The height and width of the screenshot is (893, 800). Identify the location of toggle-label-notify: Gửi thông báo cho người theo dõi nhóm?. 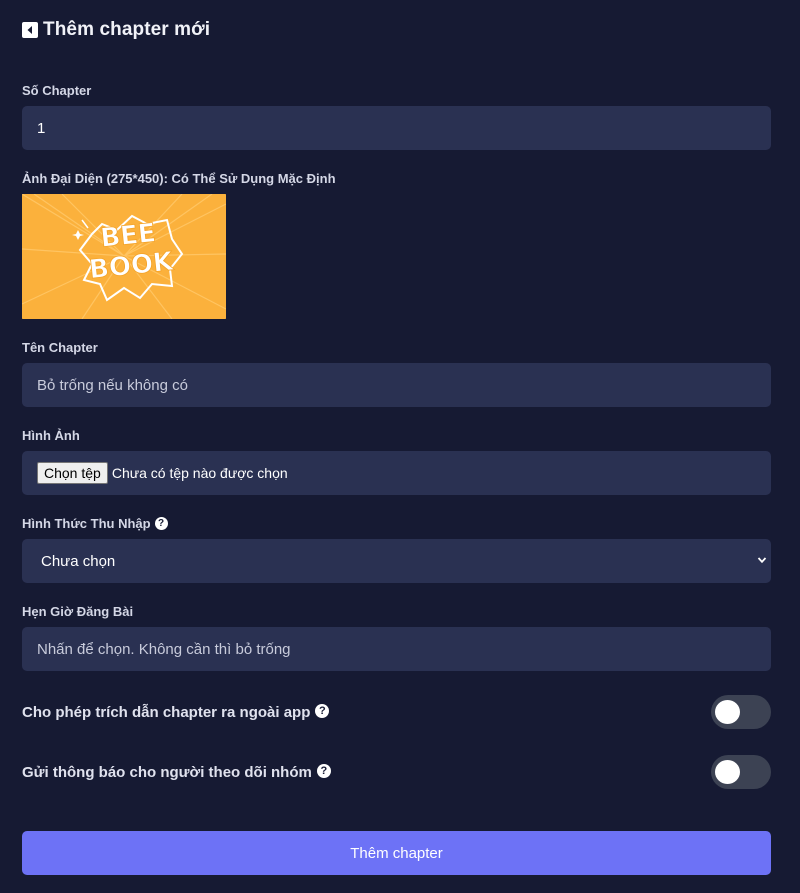
(176, 772).